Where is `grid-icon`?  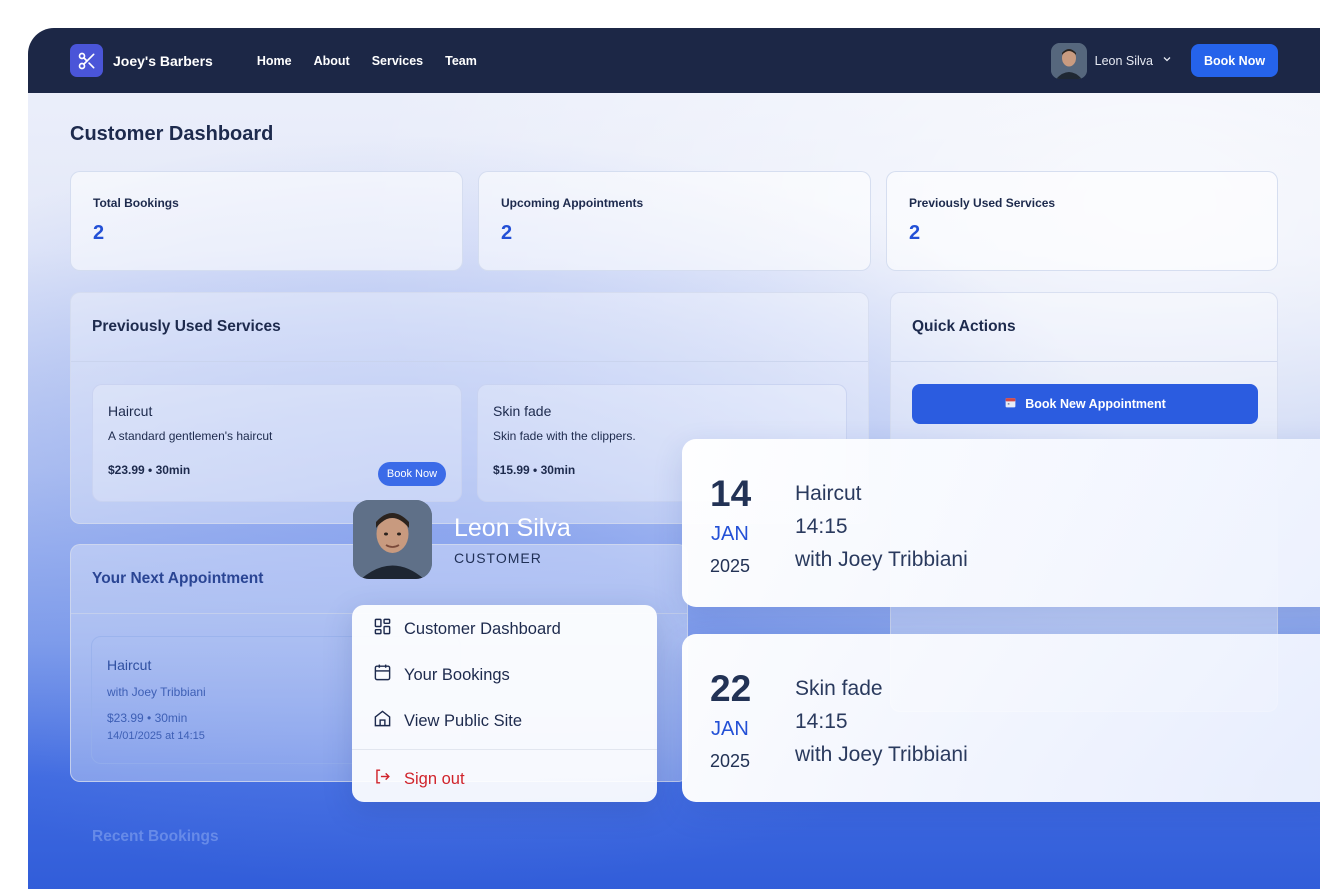
grid-icon is located at coordinates (382, 629).